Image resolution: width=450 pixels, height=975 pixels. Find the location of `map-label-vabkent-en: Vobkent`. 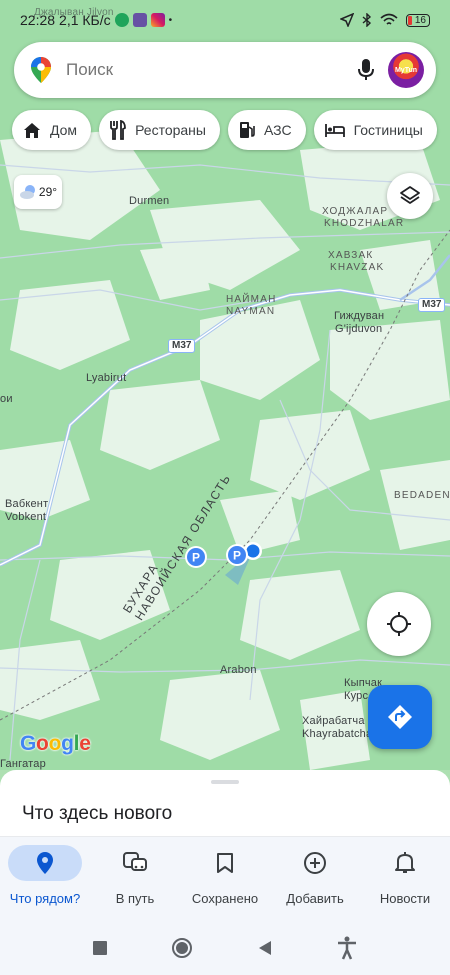

map-label-vabkent-en: Vobkent is located at coordinates (26, 517).